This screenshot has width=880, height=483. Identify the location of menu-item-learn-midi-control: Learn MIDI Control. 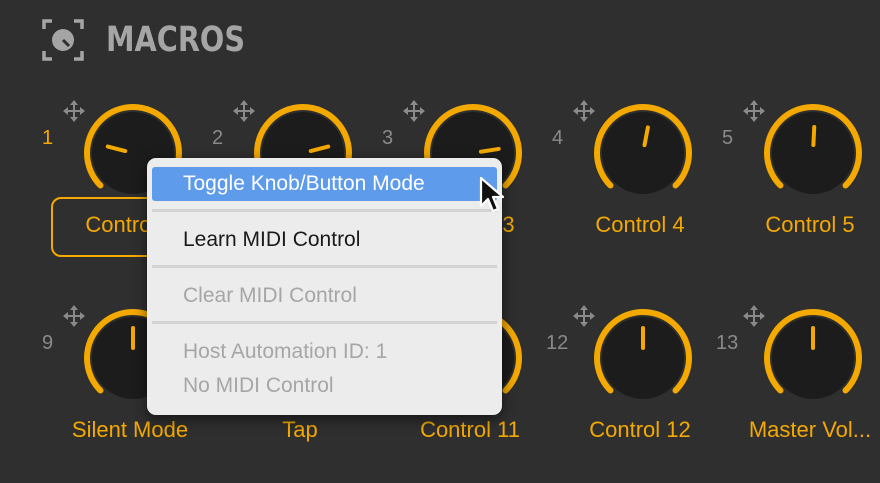
(324, 240).